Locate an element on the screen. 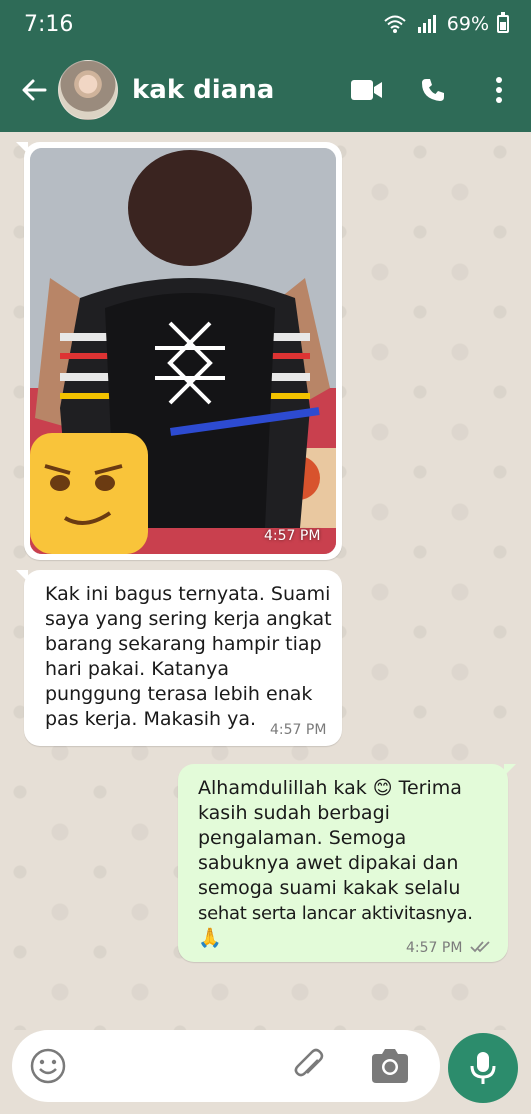 The width and height of the screenshot is (531, 1114). microphone-icon is located at coordinates (483, 1068).